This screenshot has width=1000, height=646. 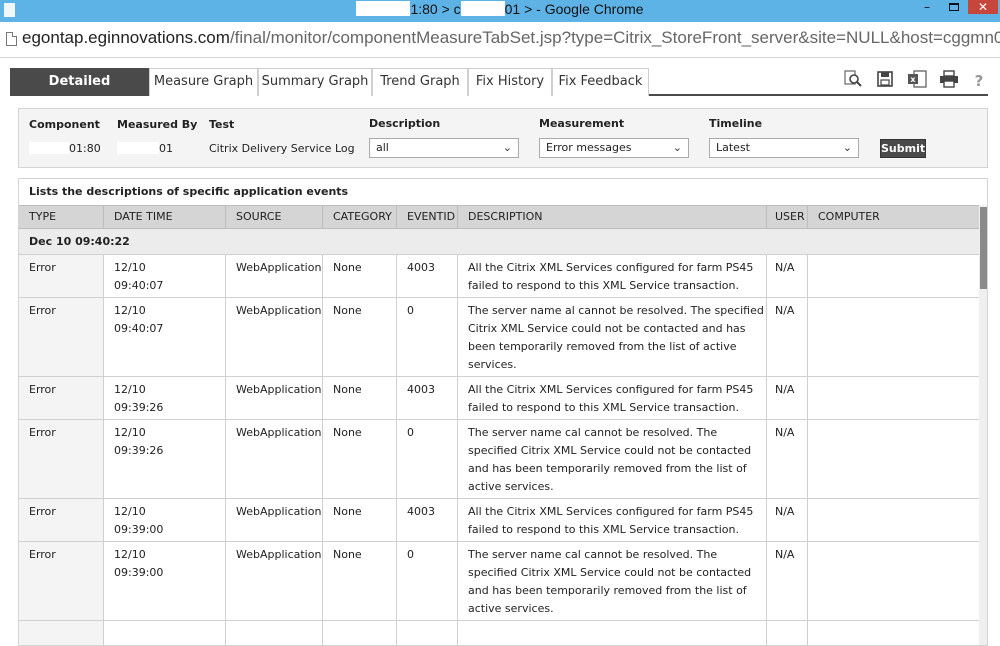 I want to click on tab-fix-history: Fix History, so click(x=510, y=82).